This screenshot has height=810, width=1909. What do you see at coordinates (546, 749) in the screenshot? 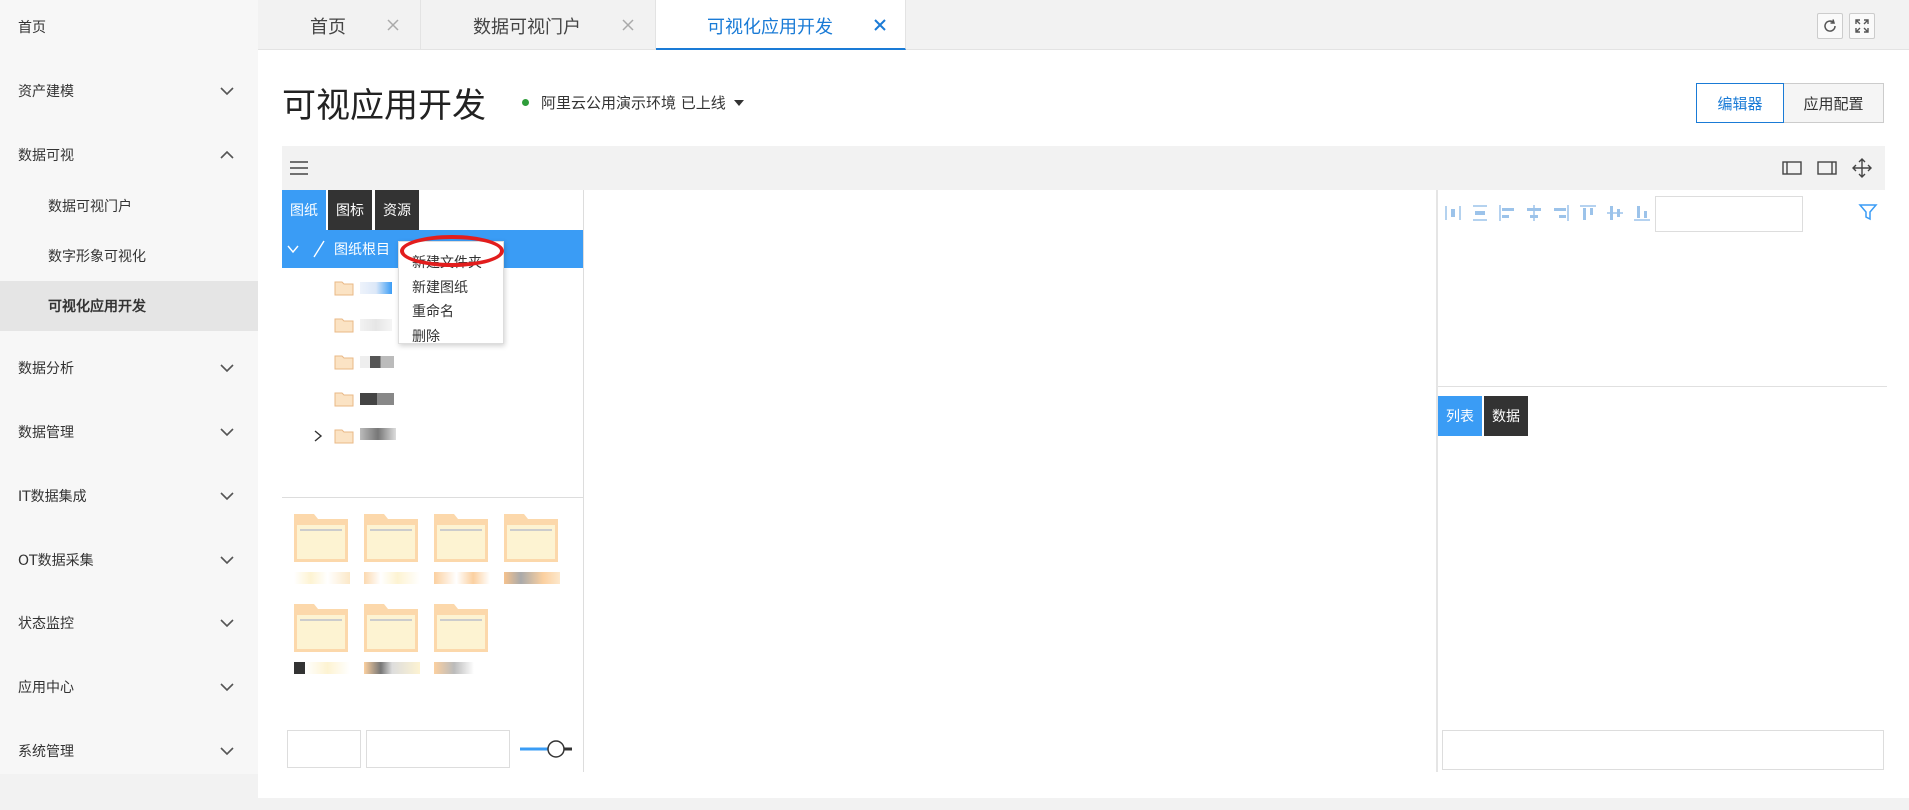
I see `zoom-slider` at bounding box center [546, 749].